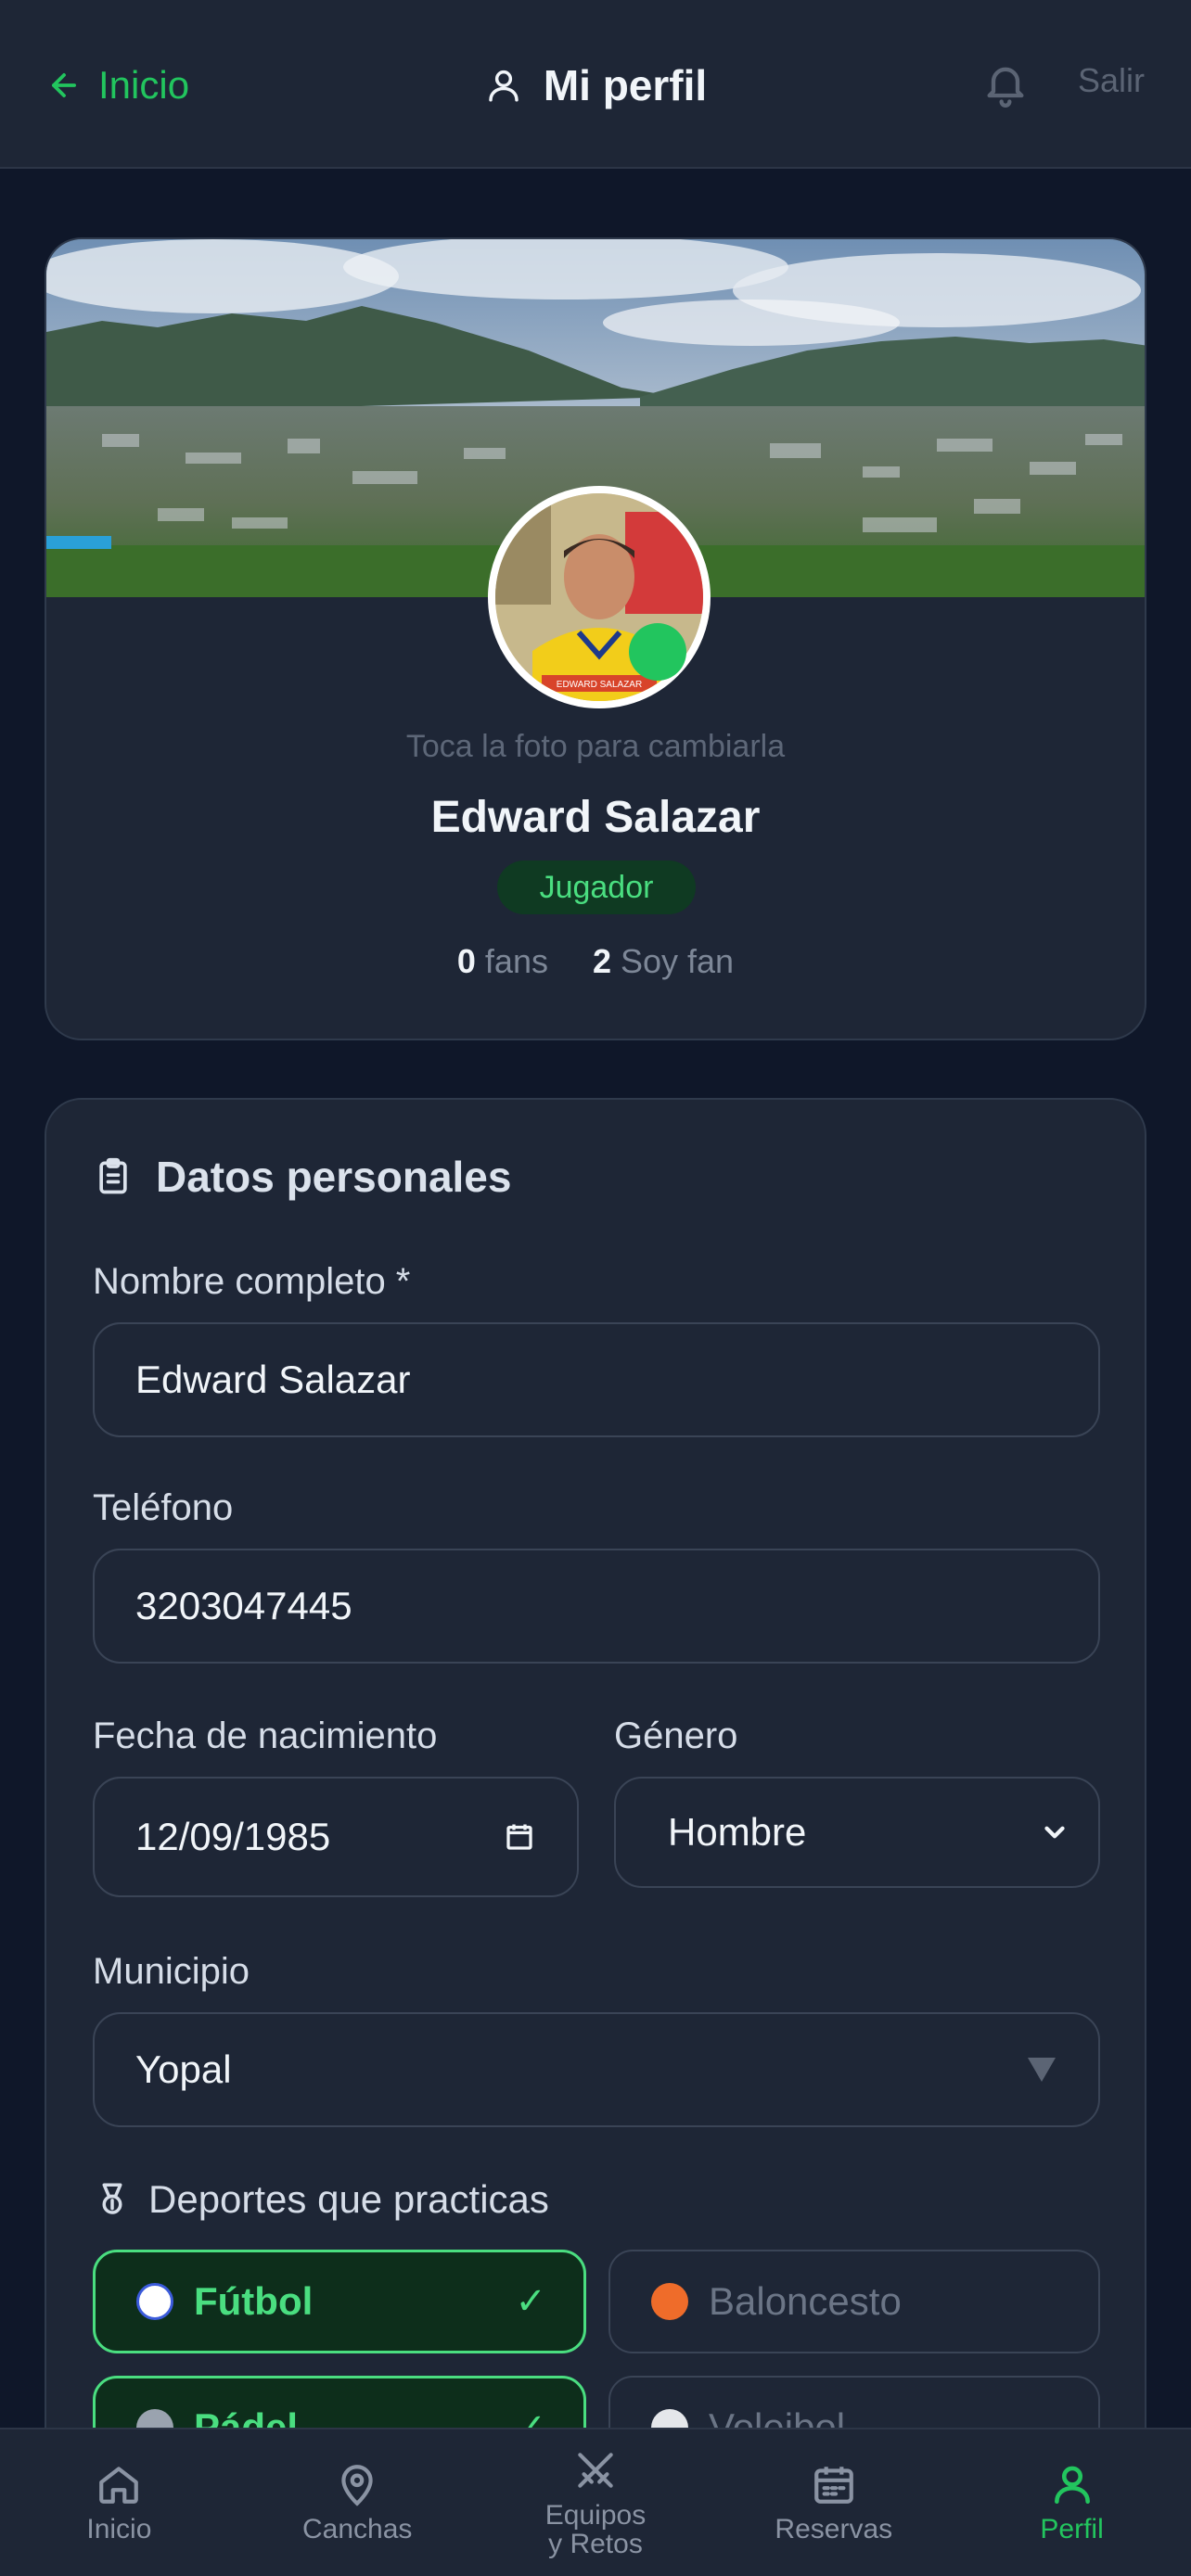  Describe the element at coordinates (119, 2486) in the screenshot. I see `home-icon` at that location.